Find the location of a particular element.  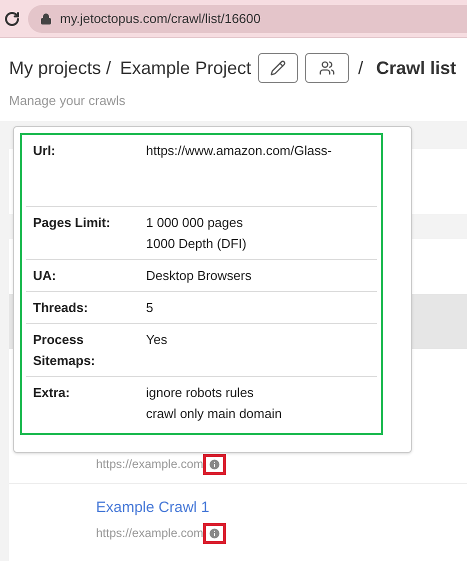

detail-label: Extra: is located at coordinates (51, 393).